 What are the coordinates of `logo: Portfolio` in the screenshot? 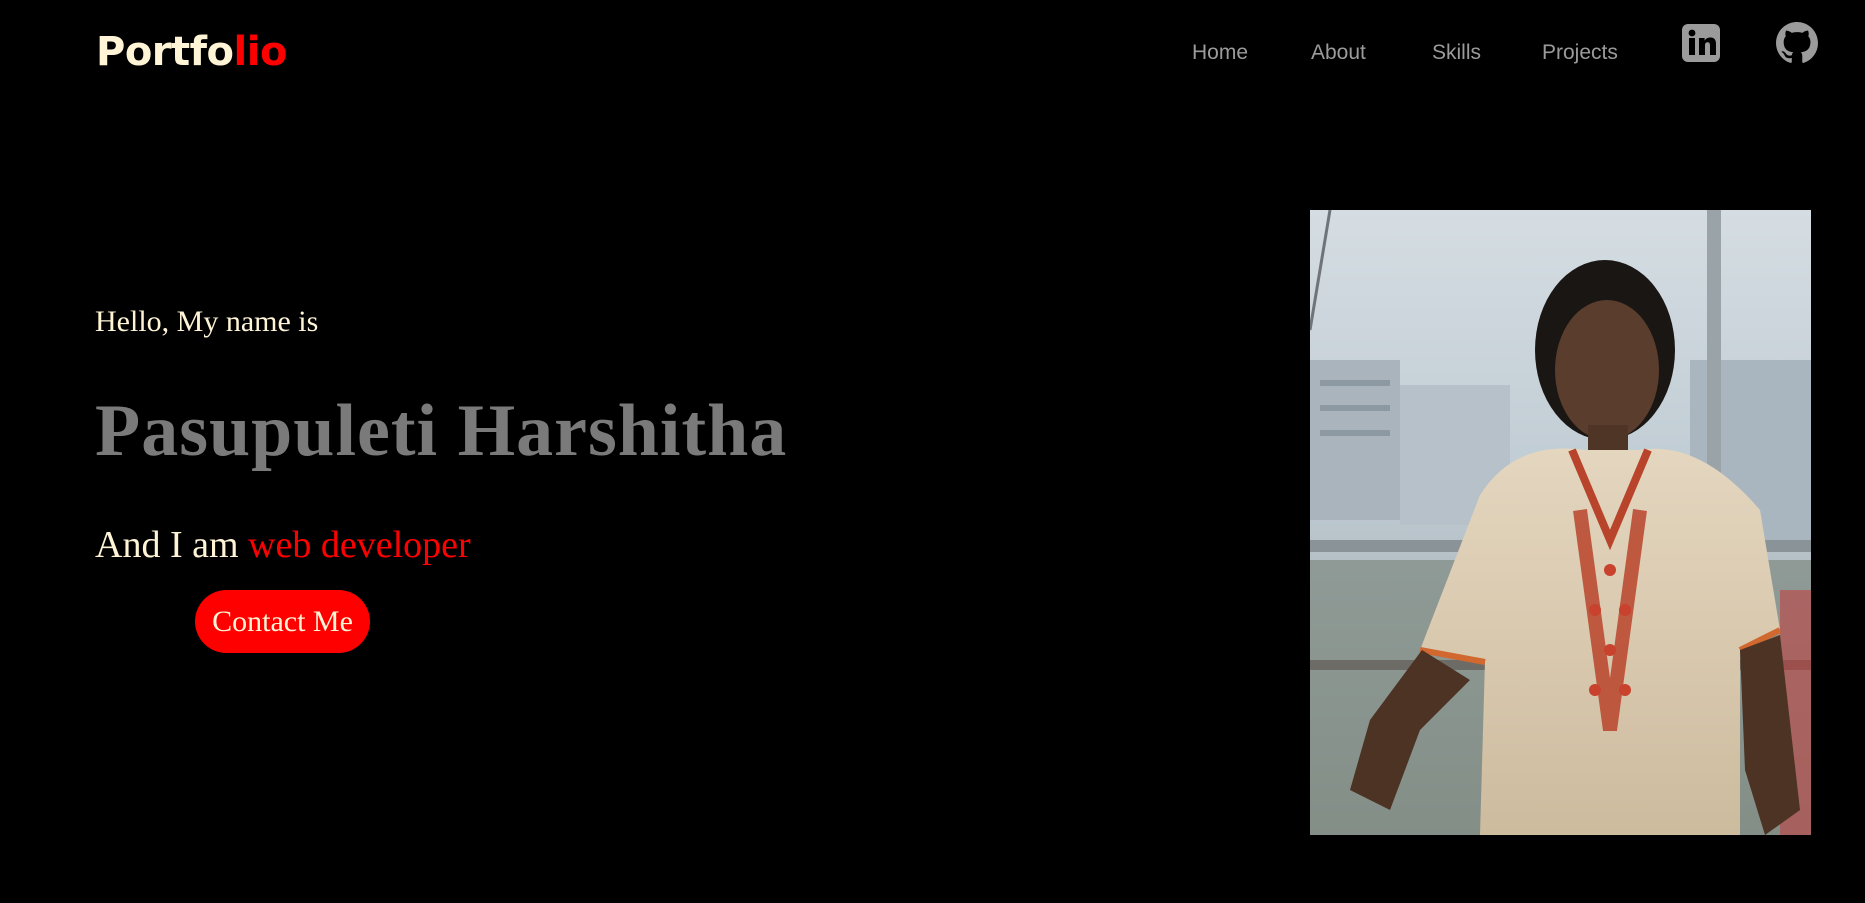 It's located at (191, 52).